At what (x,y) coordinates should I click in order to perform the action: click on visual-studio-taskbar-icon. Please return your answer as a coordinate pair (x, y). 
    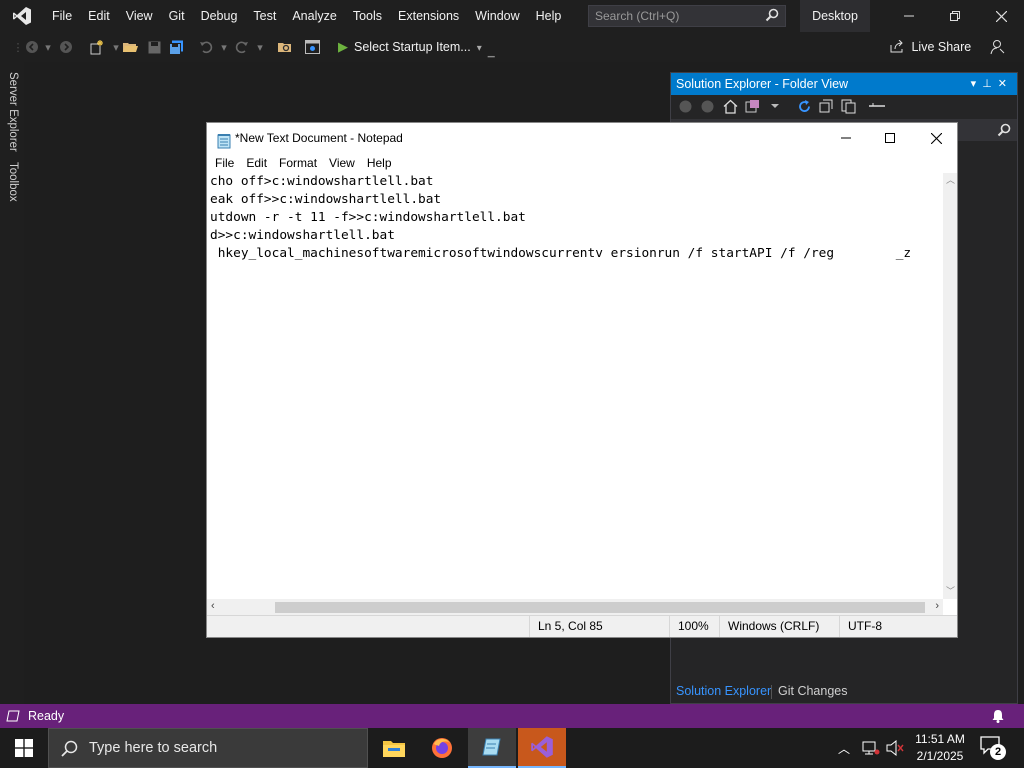
    Looking at the image, I should click on (542, 748).